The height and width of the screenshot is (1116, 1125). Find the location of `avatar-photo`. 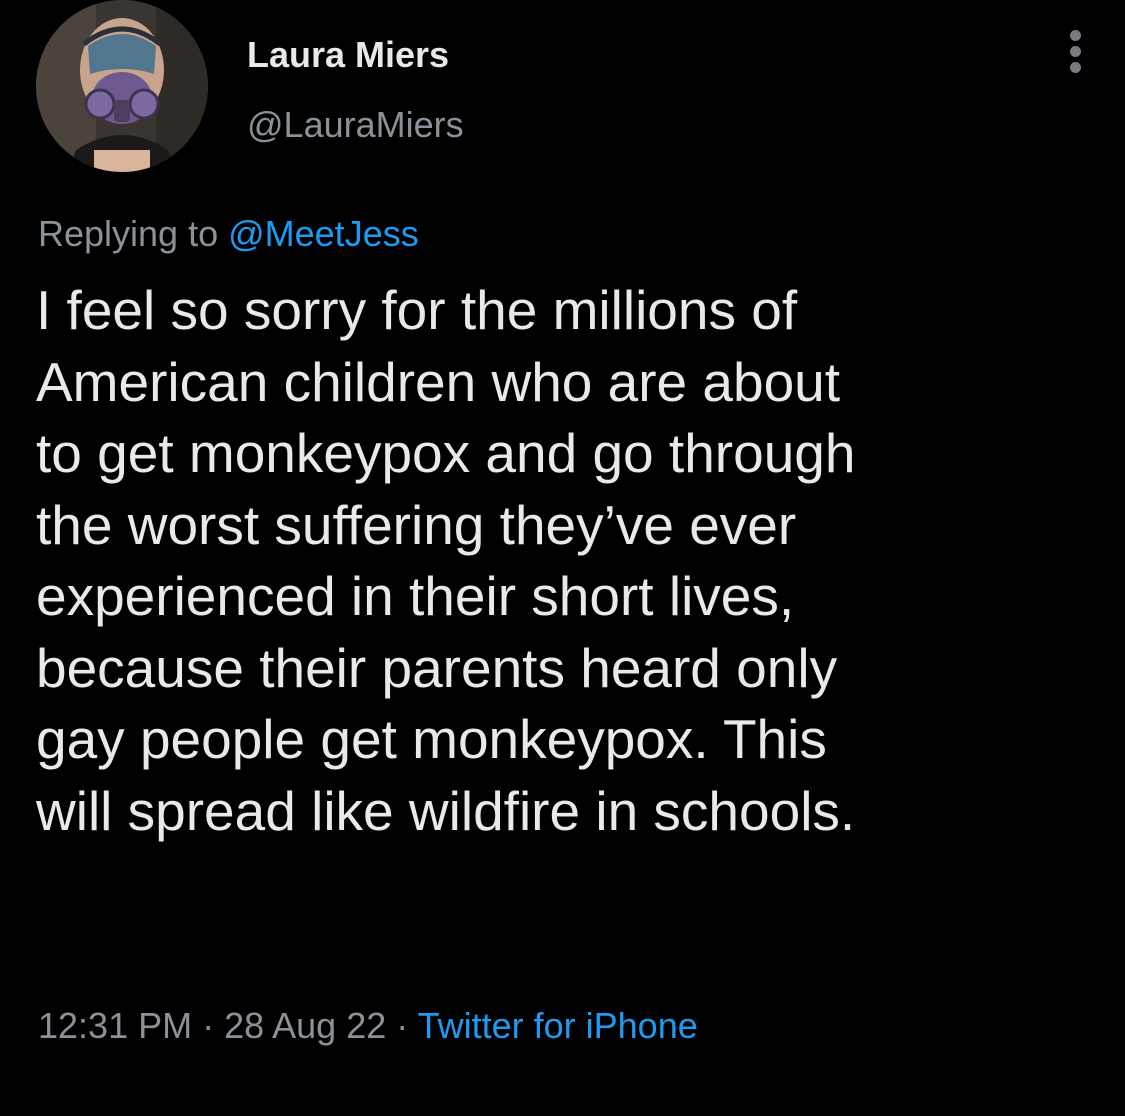

avatar-photo is located at coordinates (122, 86).